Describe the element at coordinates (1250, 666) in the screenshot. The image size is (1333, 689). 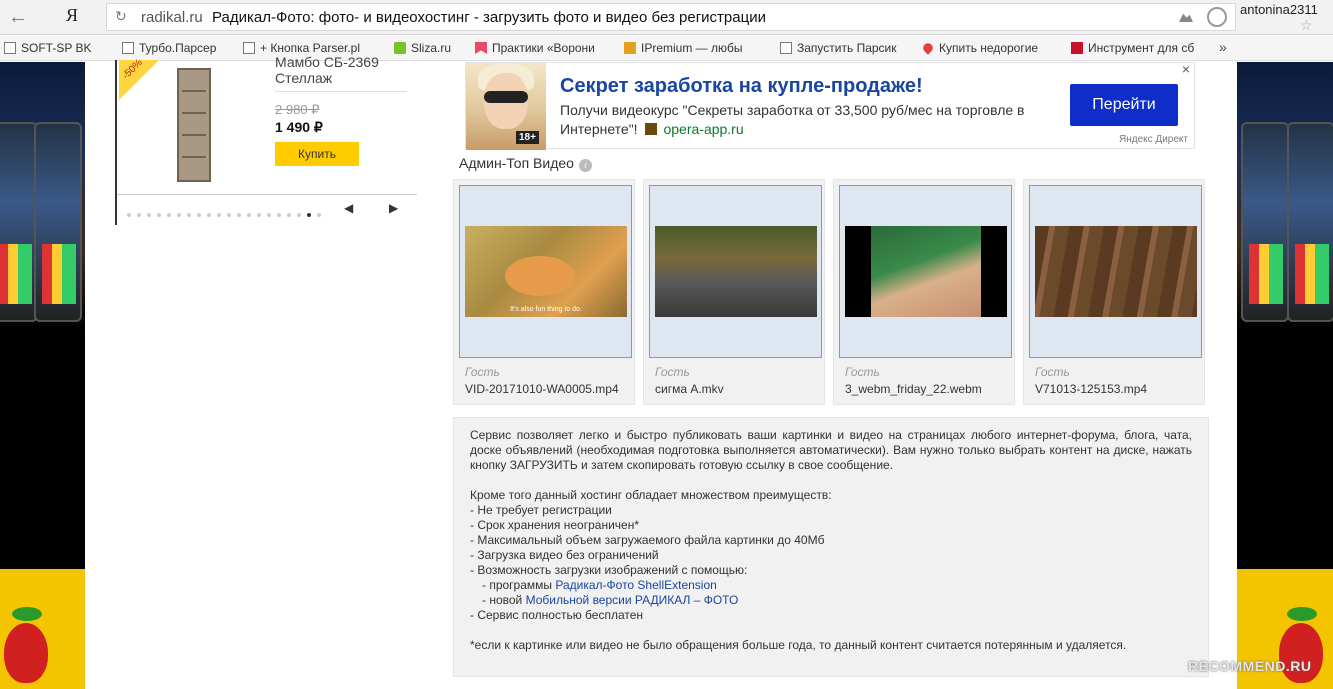
I see `recommend-watermark: RECOMMEND.RU` at that location.